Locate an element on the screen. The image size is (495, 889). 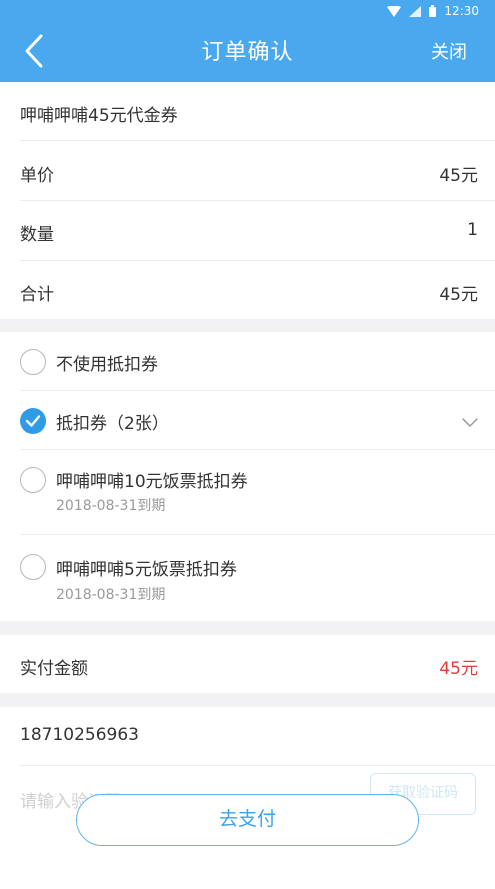
chevron-down-icon is located at coordinates (470, 422).